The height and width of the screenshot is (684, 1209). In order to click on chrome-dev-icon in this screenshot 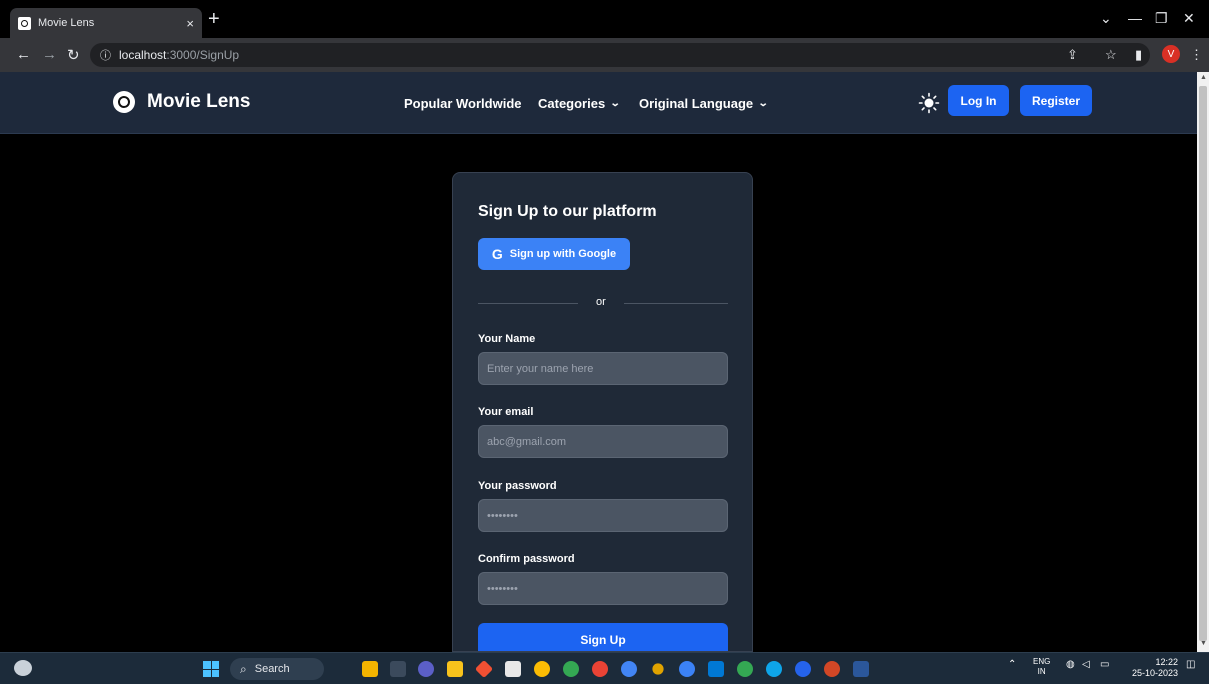, I will do `click(745, 669)`.